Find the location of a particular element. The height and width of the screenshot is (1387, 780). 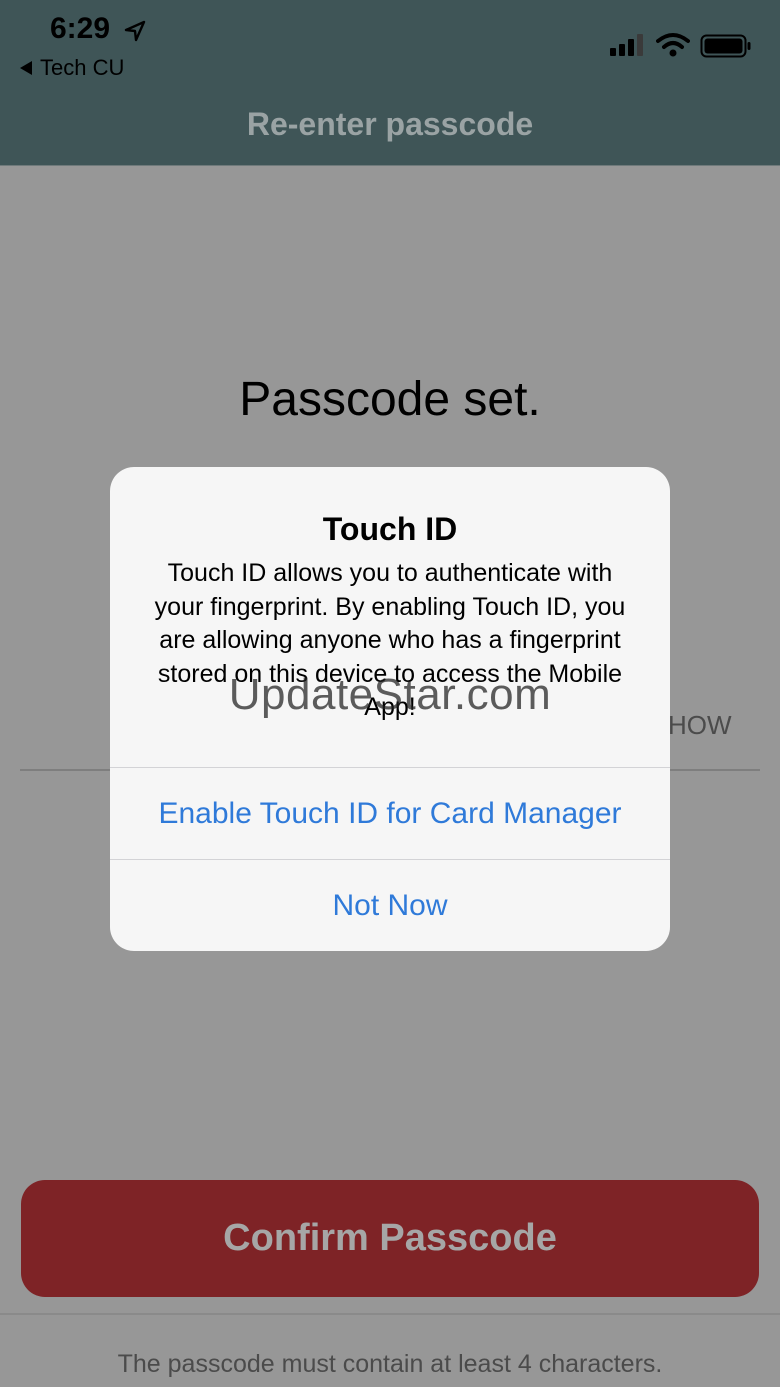

enable-touch-id-button: Enable Touch ID for Card Manager is located at coordinates (390, 813).